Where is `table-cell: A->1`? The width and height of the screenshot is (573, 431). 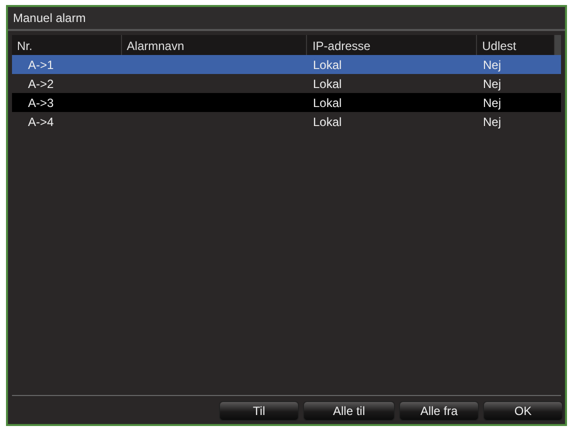 table-cell: A->1 is located at coordinates (41, 65).